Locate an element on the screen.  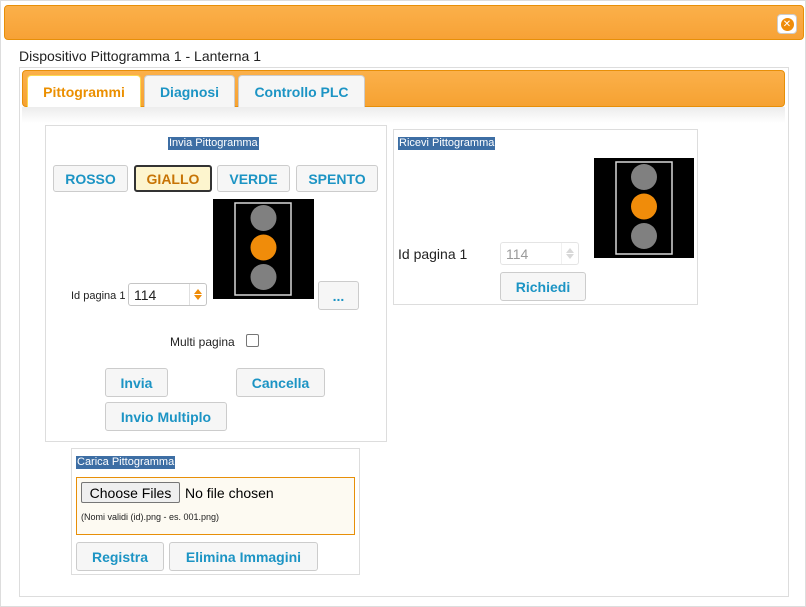
send-button: Invia is located at coordinates (136, 382).